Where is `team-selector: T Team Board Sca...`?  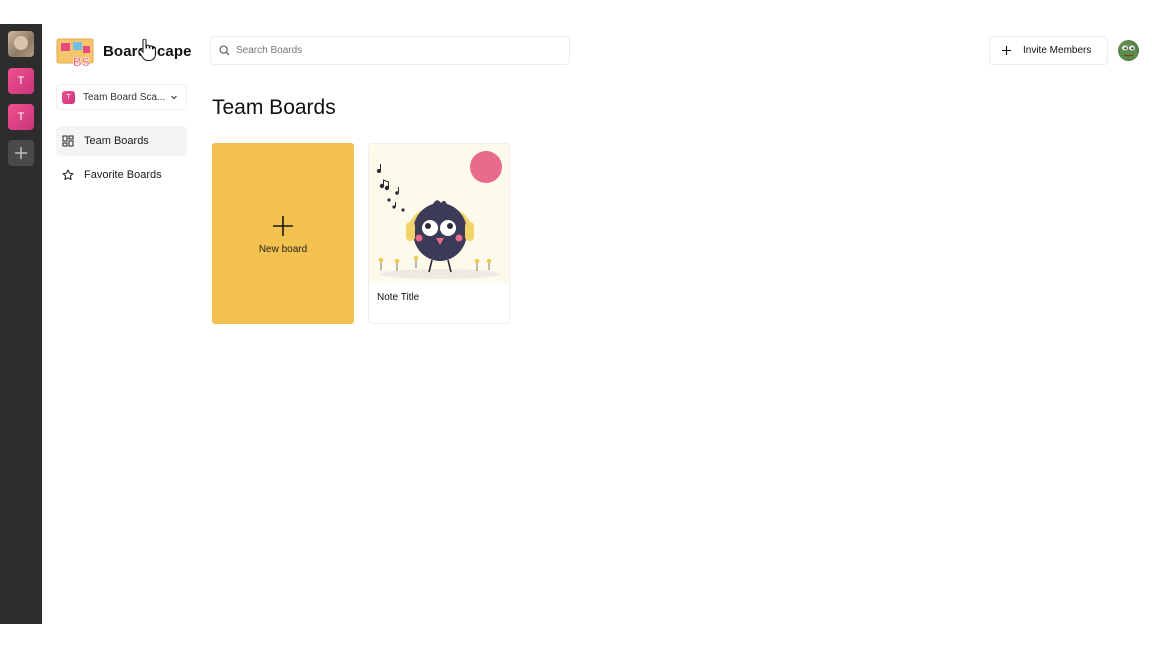 team-selector: T Team Board Sca... is located at coordinates (121, 97).